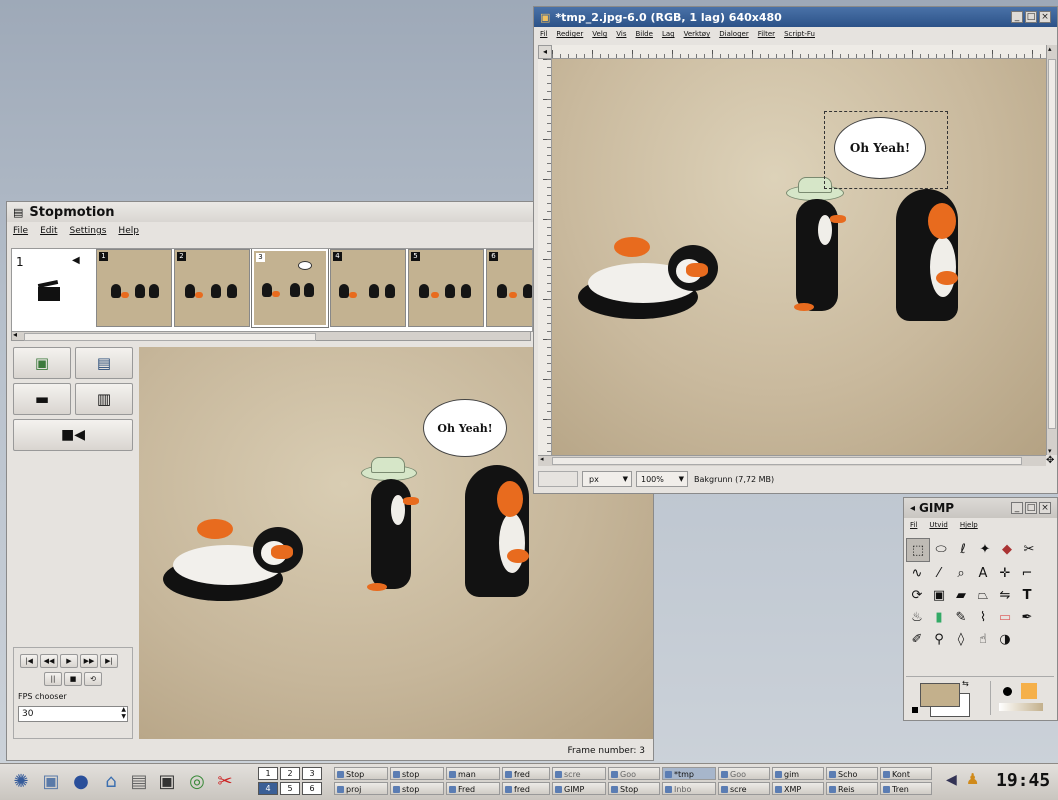 This screenshot has width=1058, height=800. Describe the element at coordinates (939, 617) in the screenshot. I see `blend-icon: ▮` at that location.